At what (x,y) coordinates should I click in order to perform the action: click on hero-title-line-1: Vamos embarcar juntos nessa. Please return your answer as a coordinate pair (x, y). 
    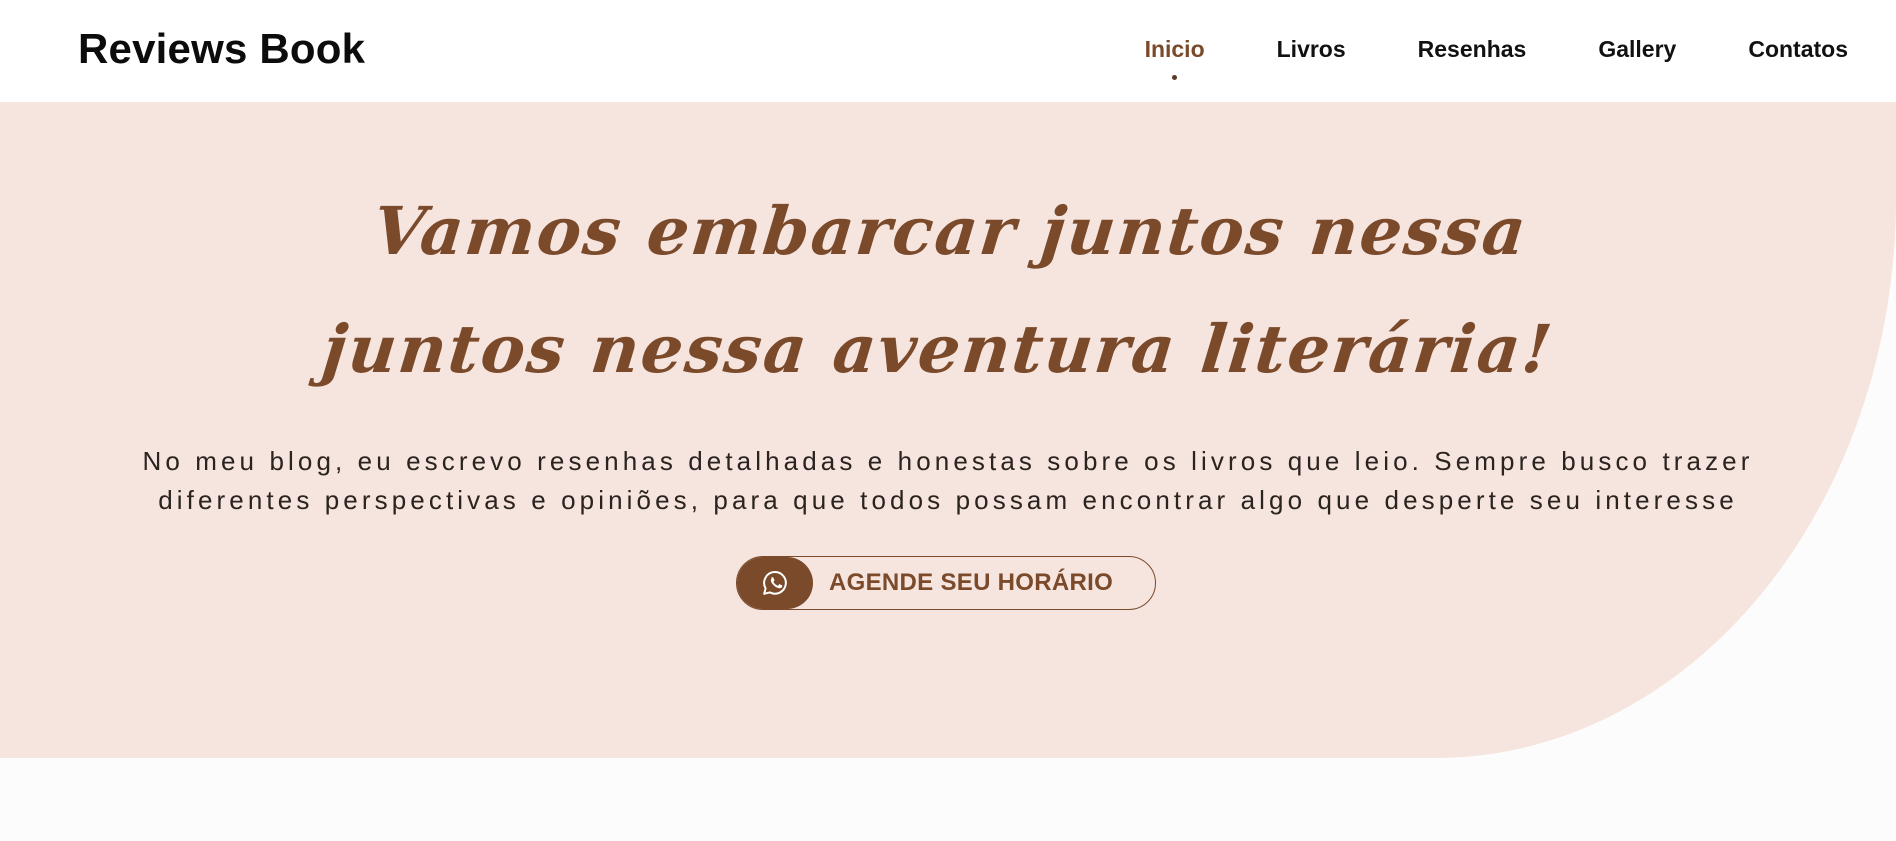
    Looking at the image, I should click on (950, 231).